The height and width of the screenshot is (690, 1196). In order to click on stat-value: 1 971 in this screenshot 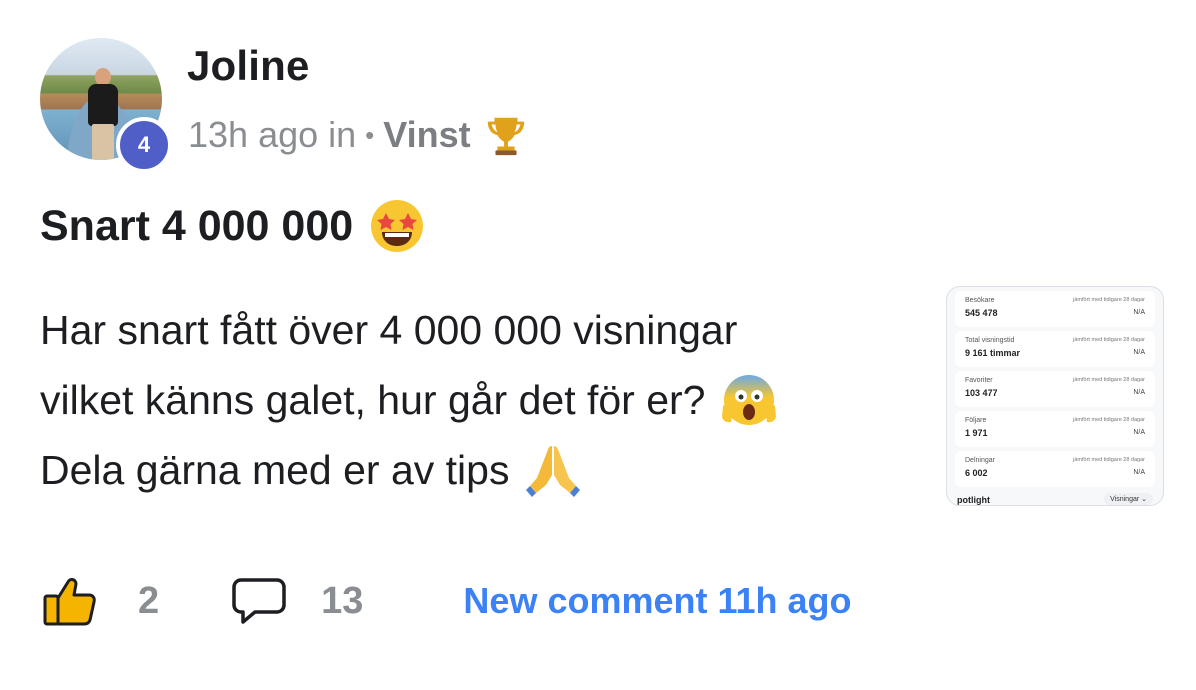, I will do `click(976, 433)`.